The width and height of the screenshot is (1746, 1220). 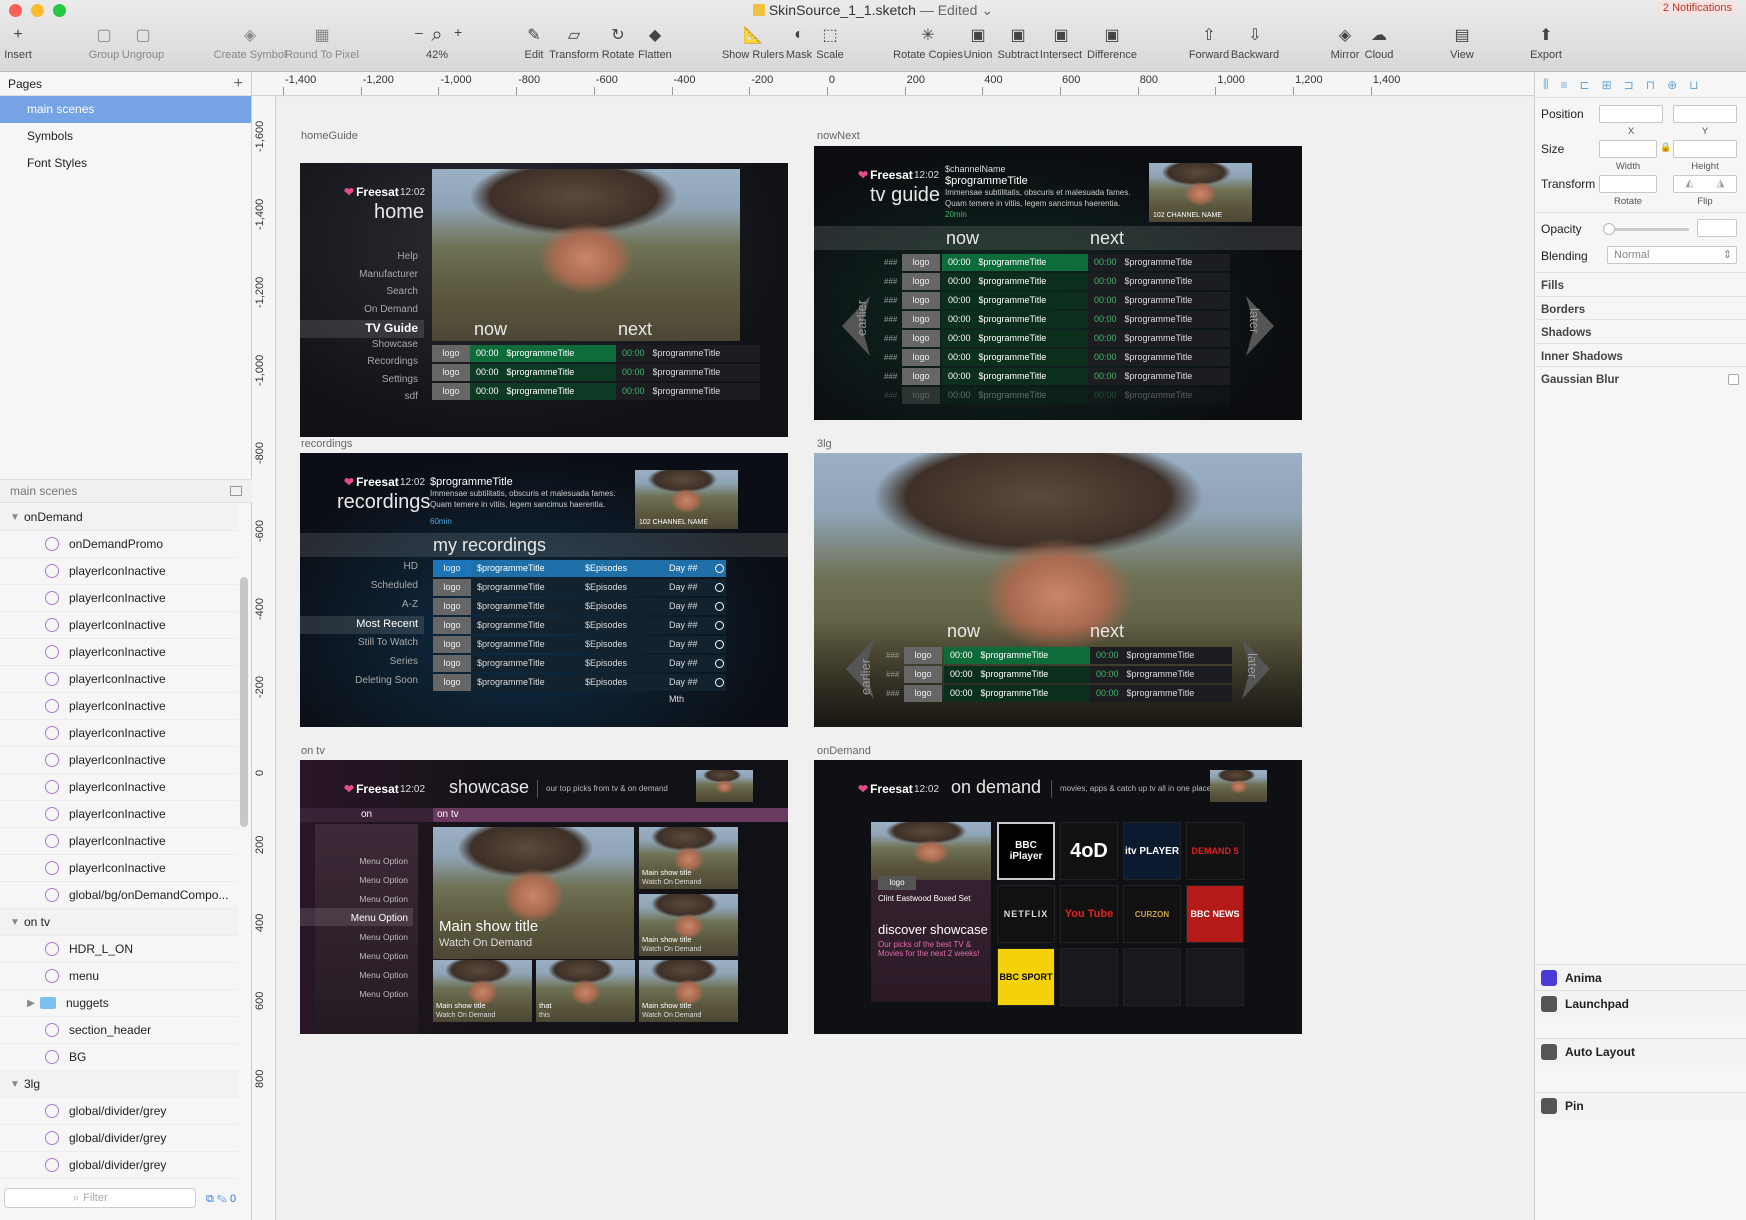 I want to click on pen-filter-icon: ✎, so click(x=222, y=1199).